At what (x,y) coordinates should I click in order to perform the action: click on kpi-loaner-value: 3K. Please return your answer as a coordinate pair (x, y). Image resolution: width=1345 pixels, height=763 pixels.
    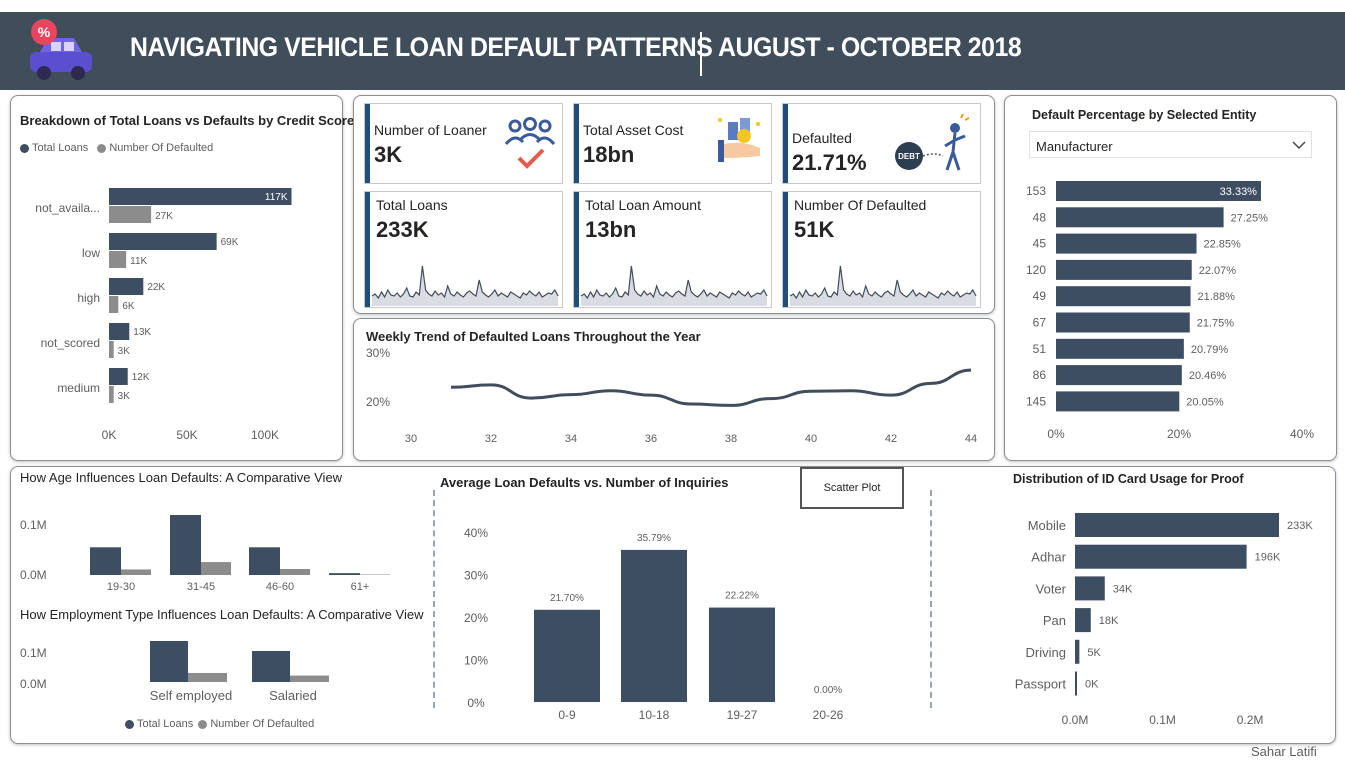
    Looking at the image, I should click on (388, 154).